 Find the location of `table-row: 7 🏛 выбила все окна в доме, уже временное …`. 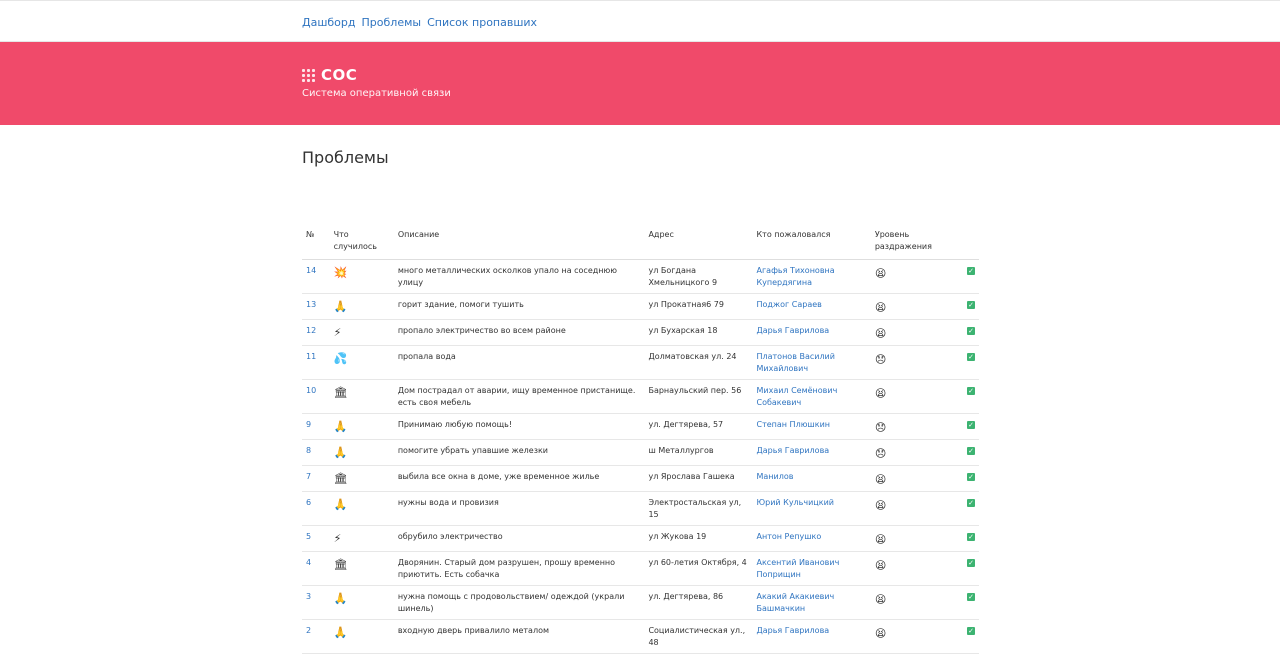

table-row: 7 🏛 выбила все окна в доме, уже временное … is located at coordinates (640, 478).